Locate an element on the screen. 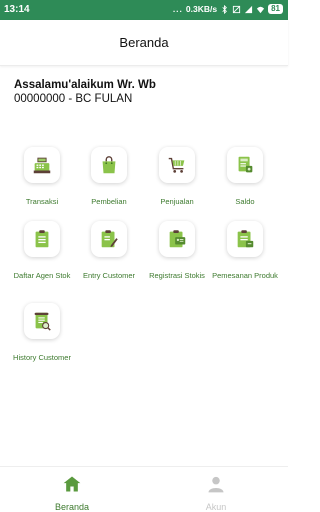  menu-label: Pemesanan Produk is located at coordinates (245, 275).